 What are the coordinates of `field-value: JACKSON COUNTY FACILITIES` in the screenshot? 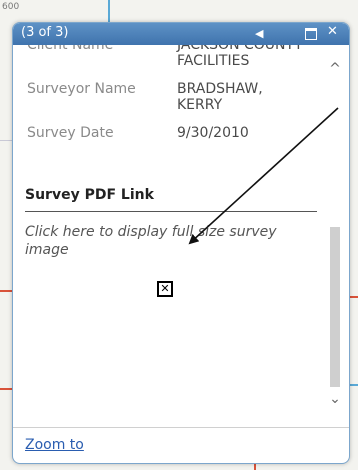 It's located at (240, 57).